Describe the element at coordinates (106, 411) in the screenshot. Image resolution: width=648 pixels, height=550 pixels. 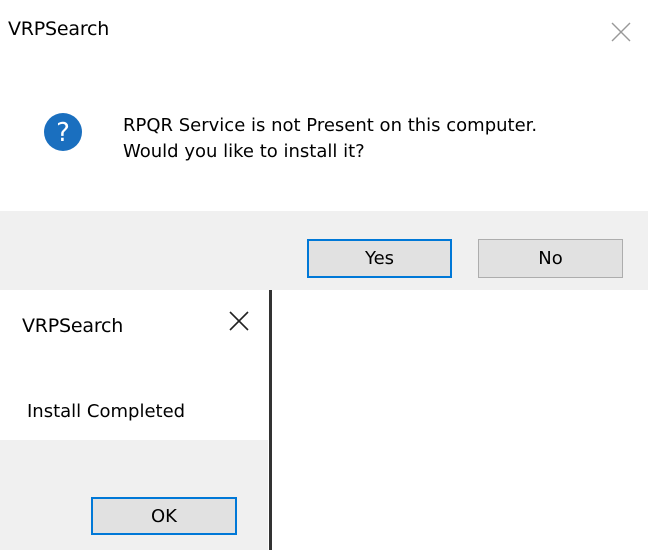
I see `status-message: Install Completed` at that location.